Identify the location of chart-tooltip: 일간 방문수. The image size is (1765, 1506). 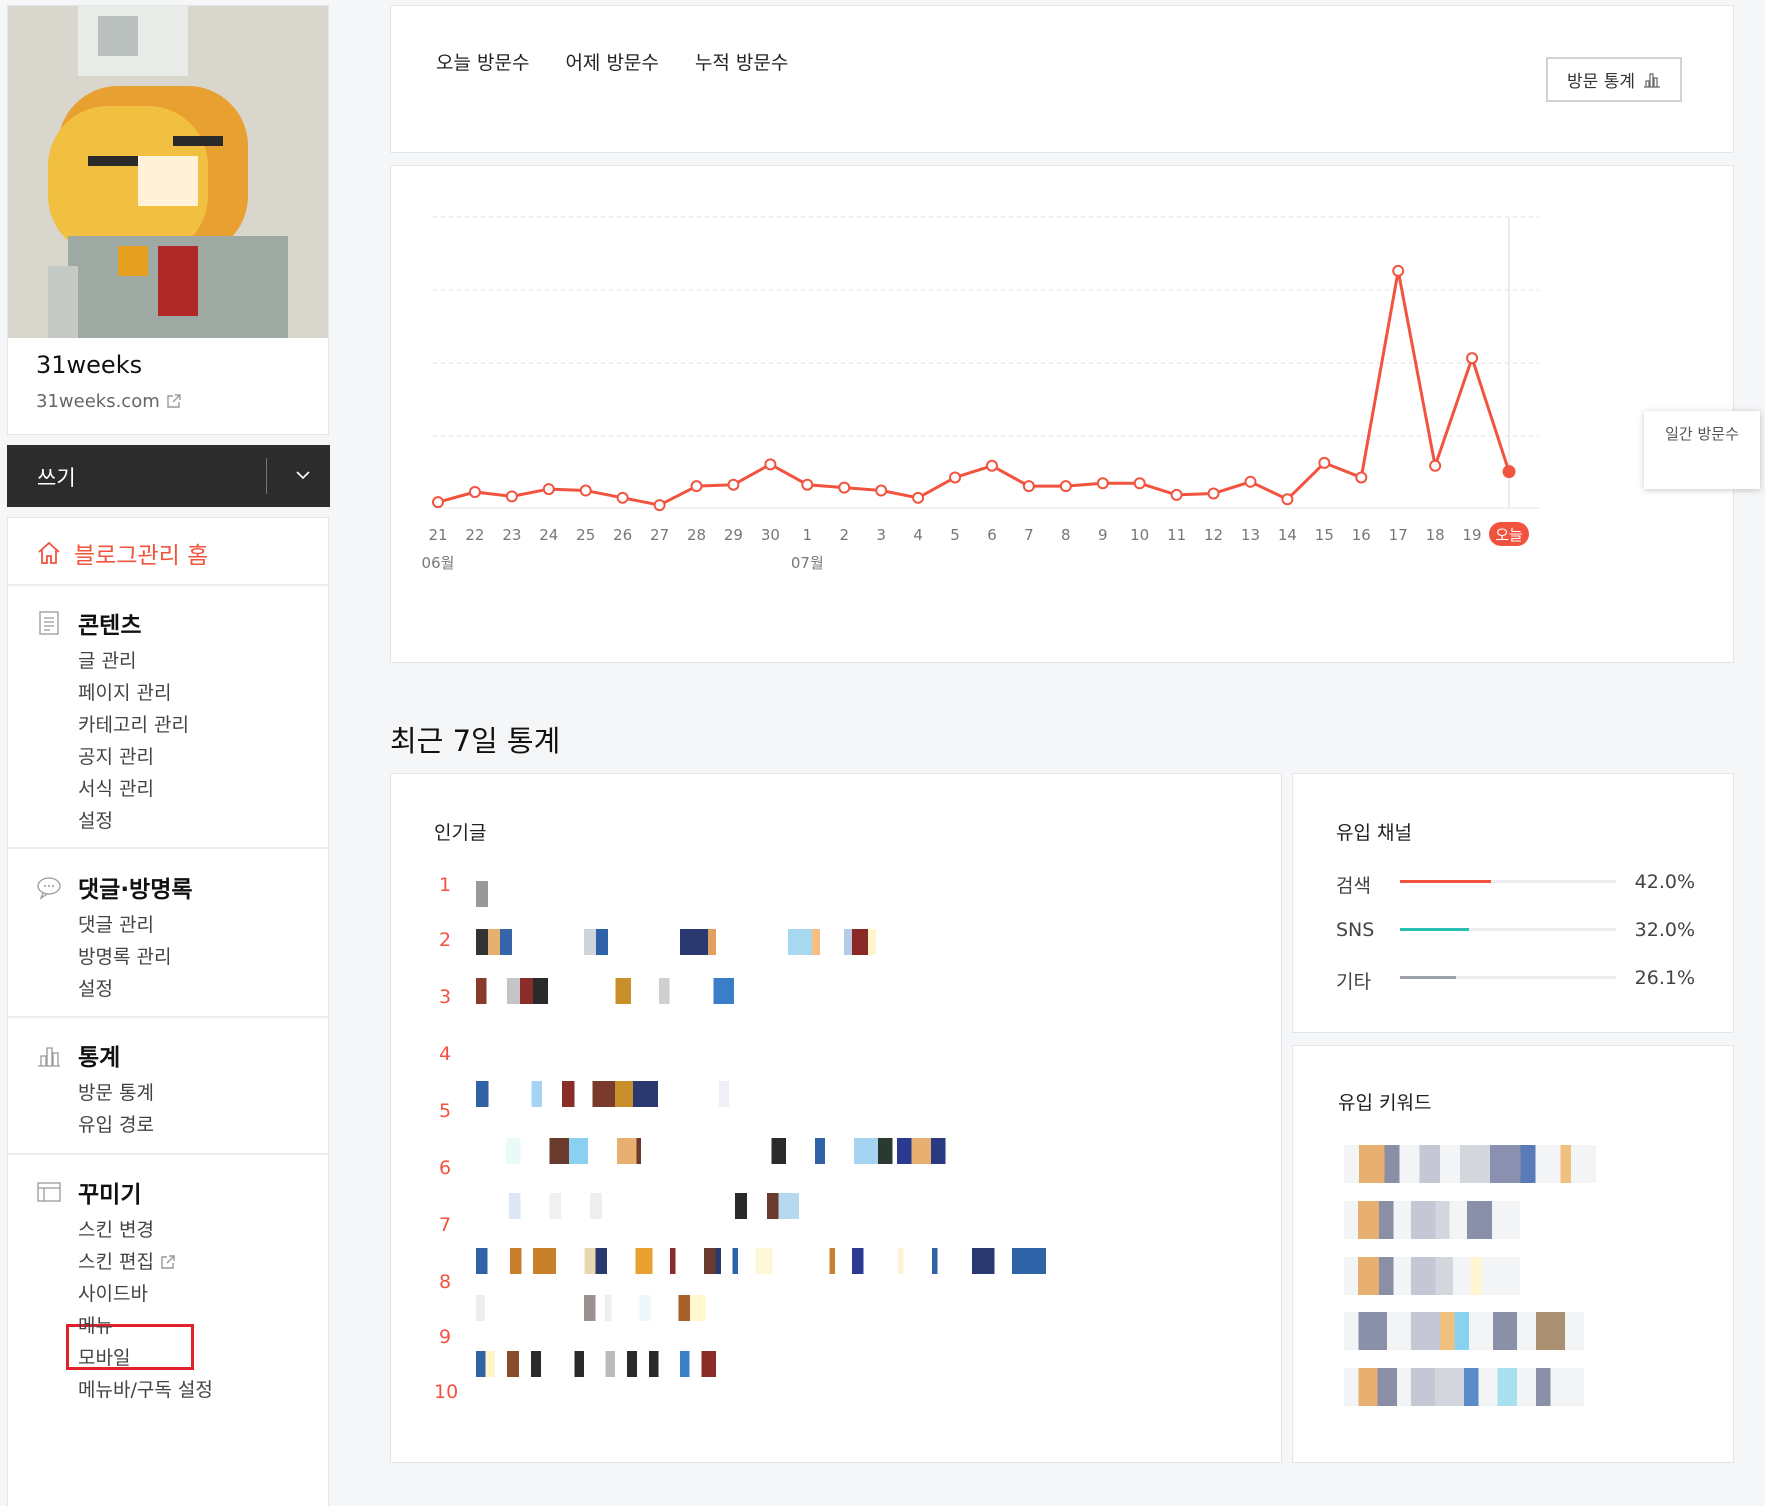
(1702, 450).